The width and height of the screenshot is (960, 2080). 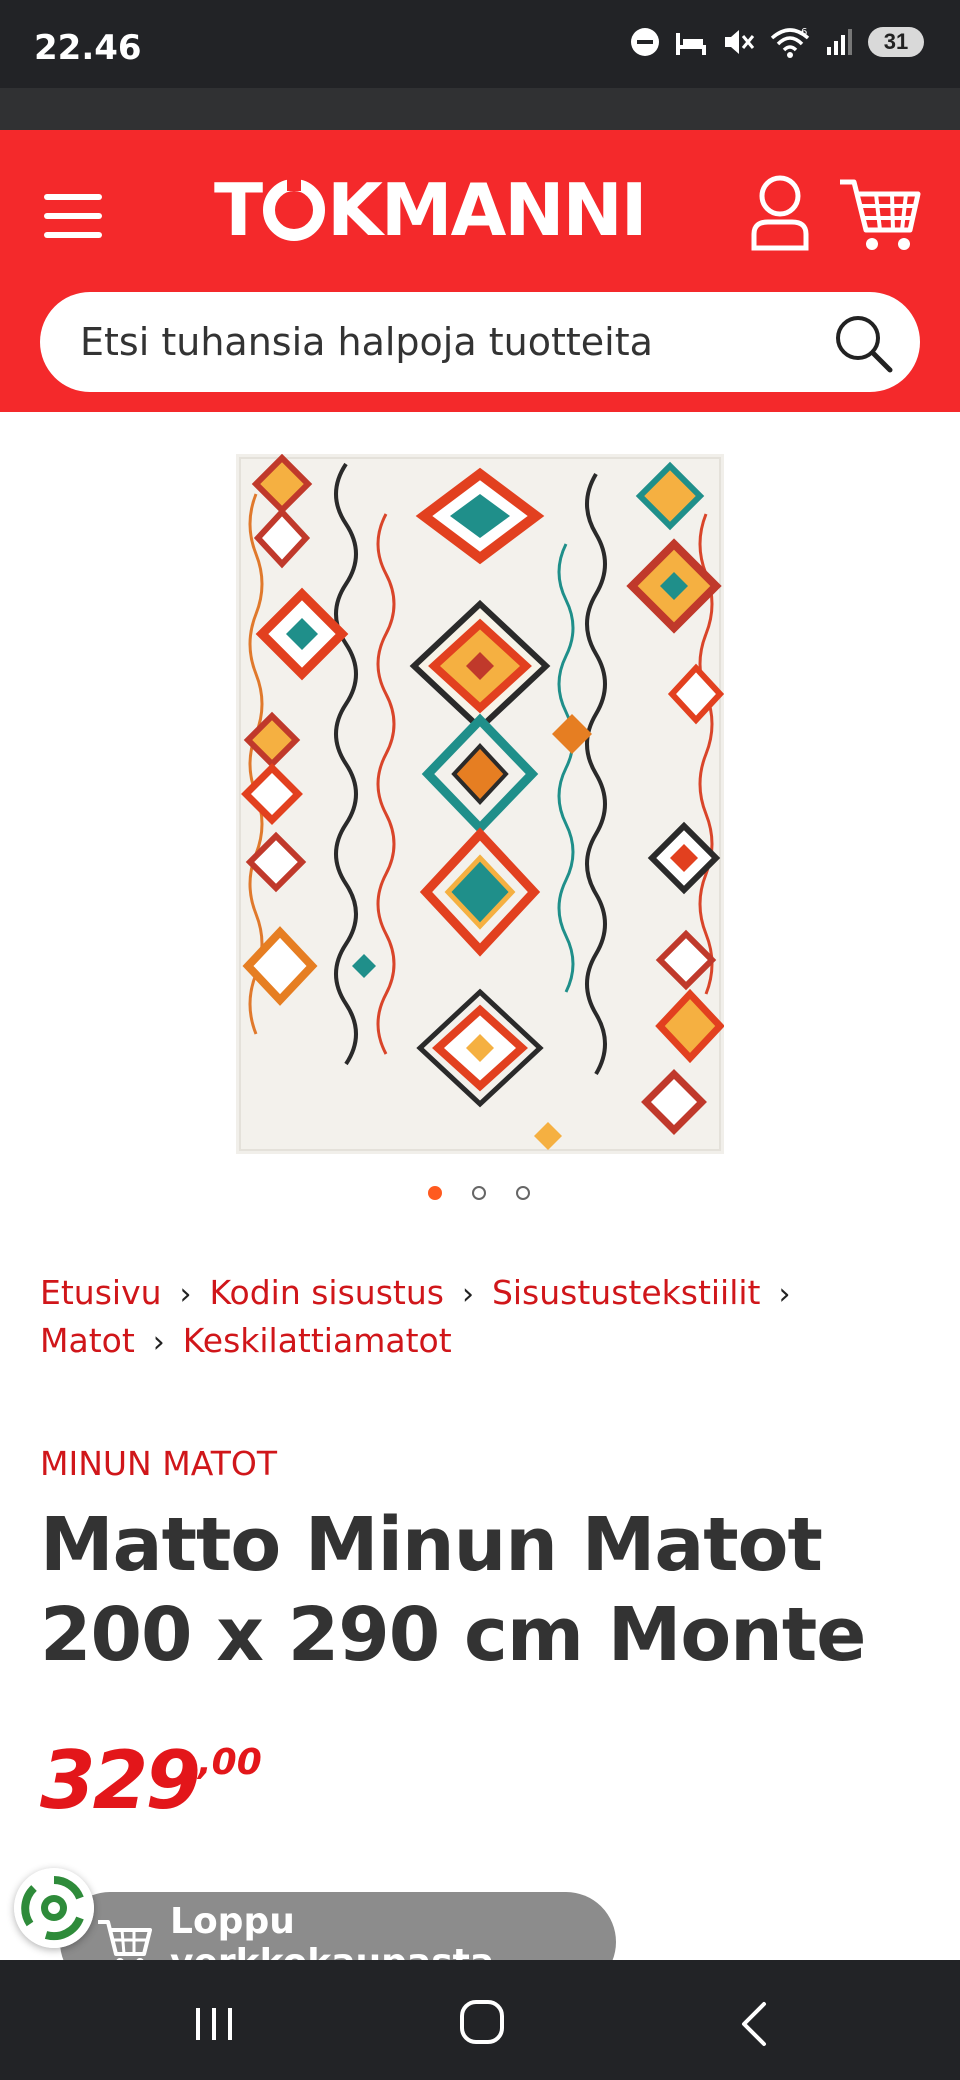 I want to click on breadcrumb-link: Etusivu, so click(x=101, y=1293).